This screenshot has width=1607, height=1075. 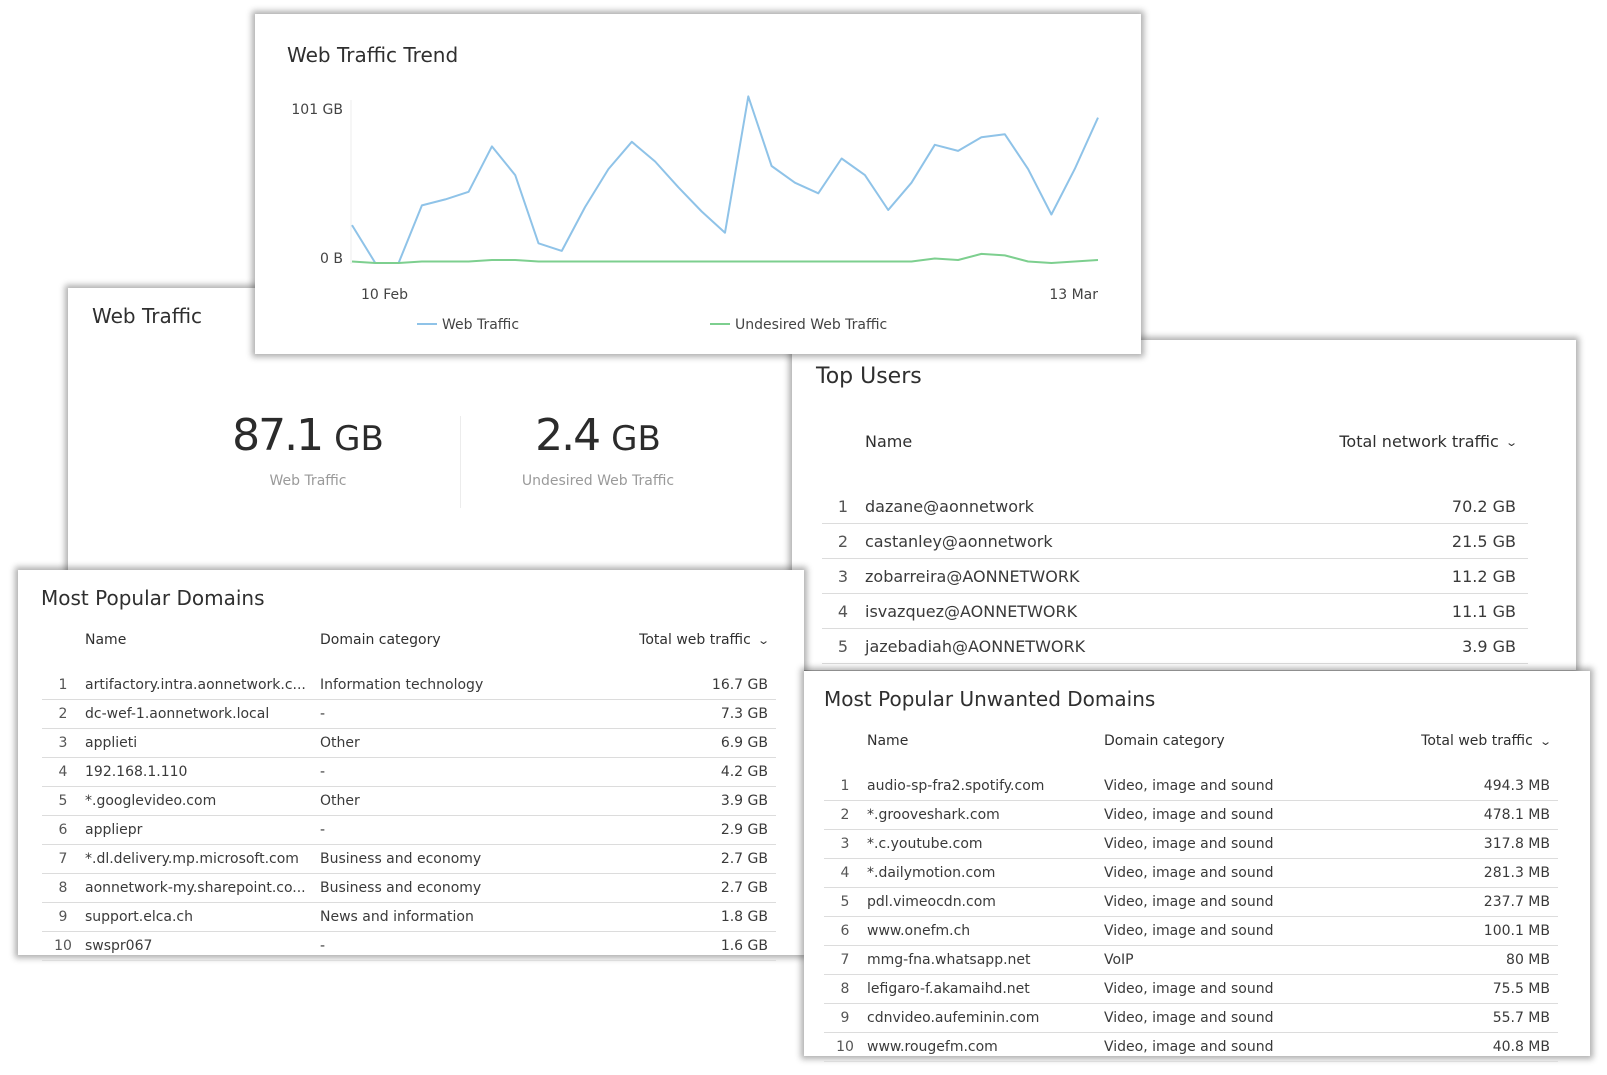 I want to click on kpi-divider, so click(x=460, y=462).